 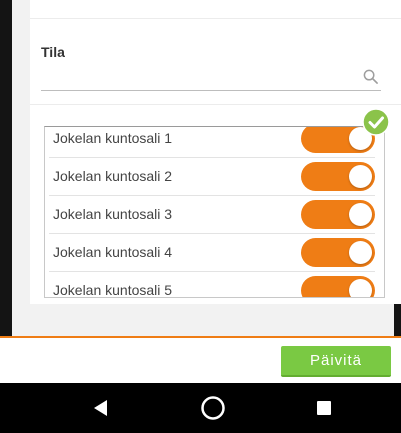 I want to click on field-label-tila: Tila, so click(x=53, y=52).